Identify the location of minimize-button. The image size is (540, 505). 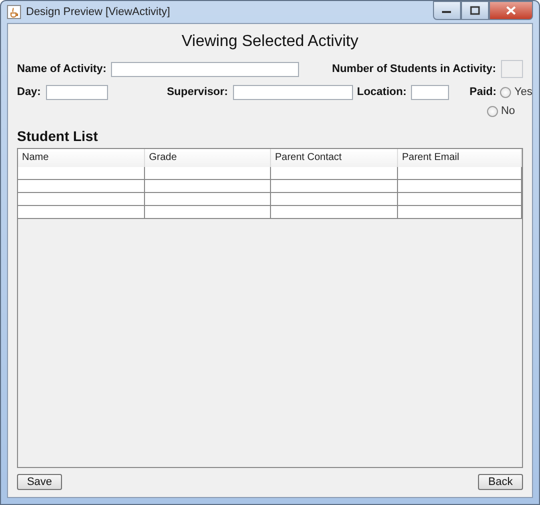
(447, 10).